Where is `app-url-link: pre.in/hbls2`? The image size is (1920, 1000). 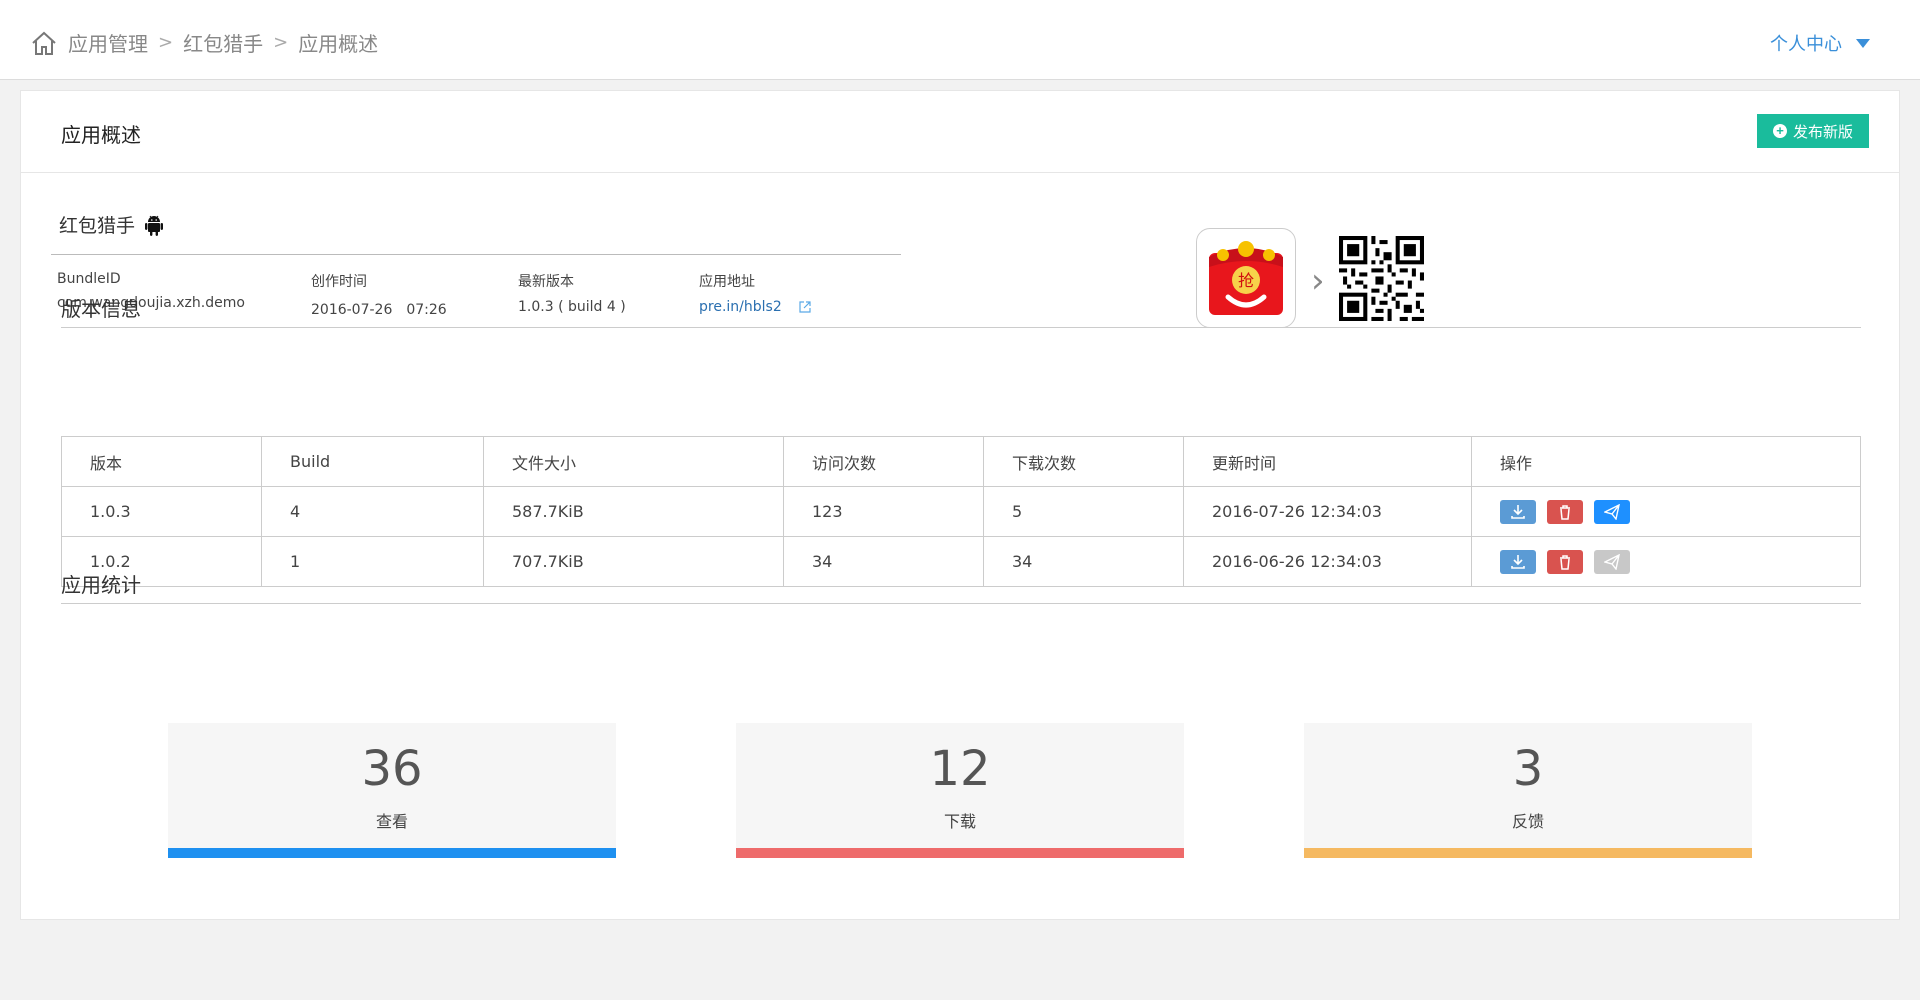
app-url-link: pre.in/hbls2 is located at coordinates (740, 307).